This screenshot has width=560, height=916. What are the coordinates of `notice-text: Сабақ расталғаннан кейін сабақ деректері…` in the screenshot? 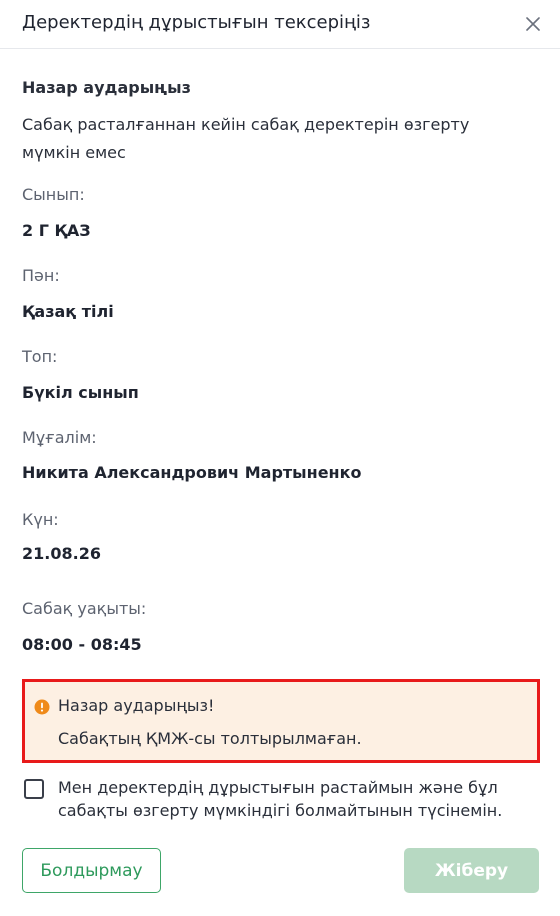 It's located at (246, 138).